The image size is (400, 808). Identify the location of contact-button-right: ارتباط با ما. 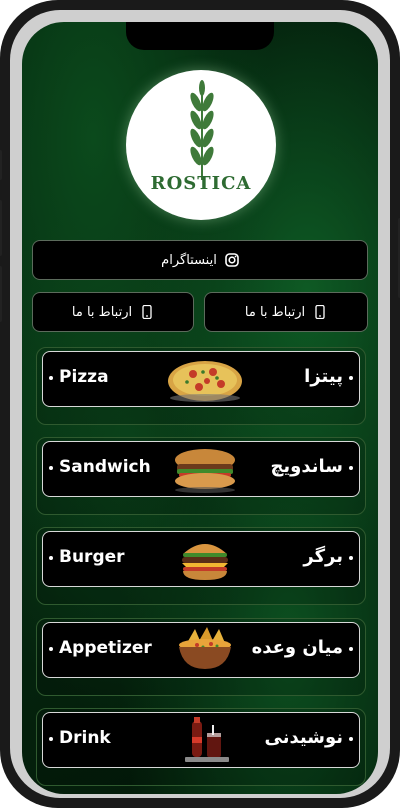
(286, 312).